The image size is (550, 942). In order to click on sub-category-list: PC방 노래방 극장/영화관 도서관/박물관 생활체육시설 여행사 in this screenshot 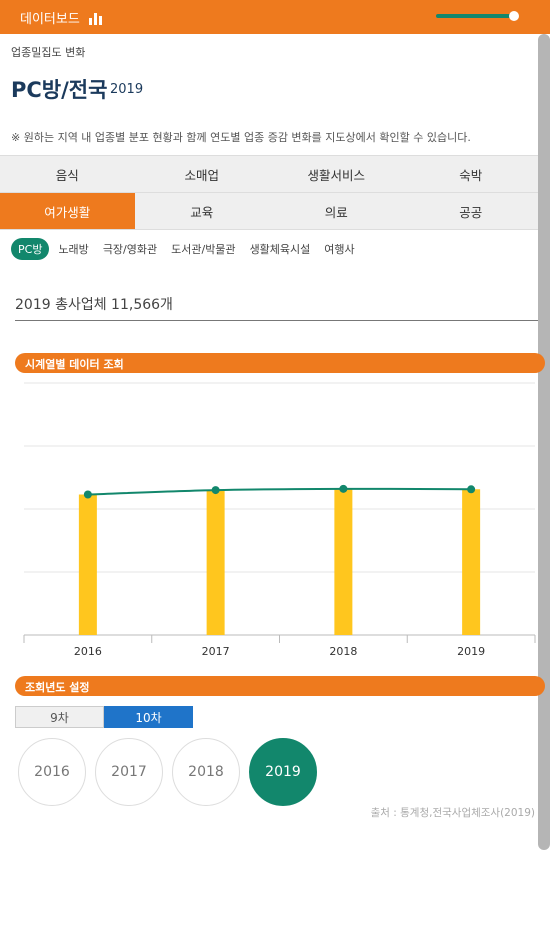, I will do `click(190, 249)`.